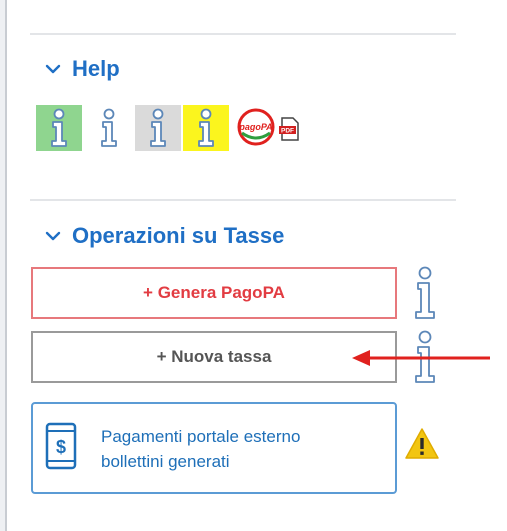 The height and width of the screenshot is (531, 507). I want to click on pagopa-icon: pagoPA, so click(256, 127).